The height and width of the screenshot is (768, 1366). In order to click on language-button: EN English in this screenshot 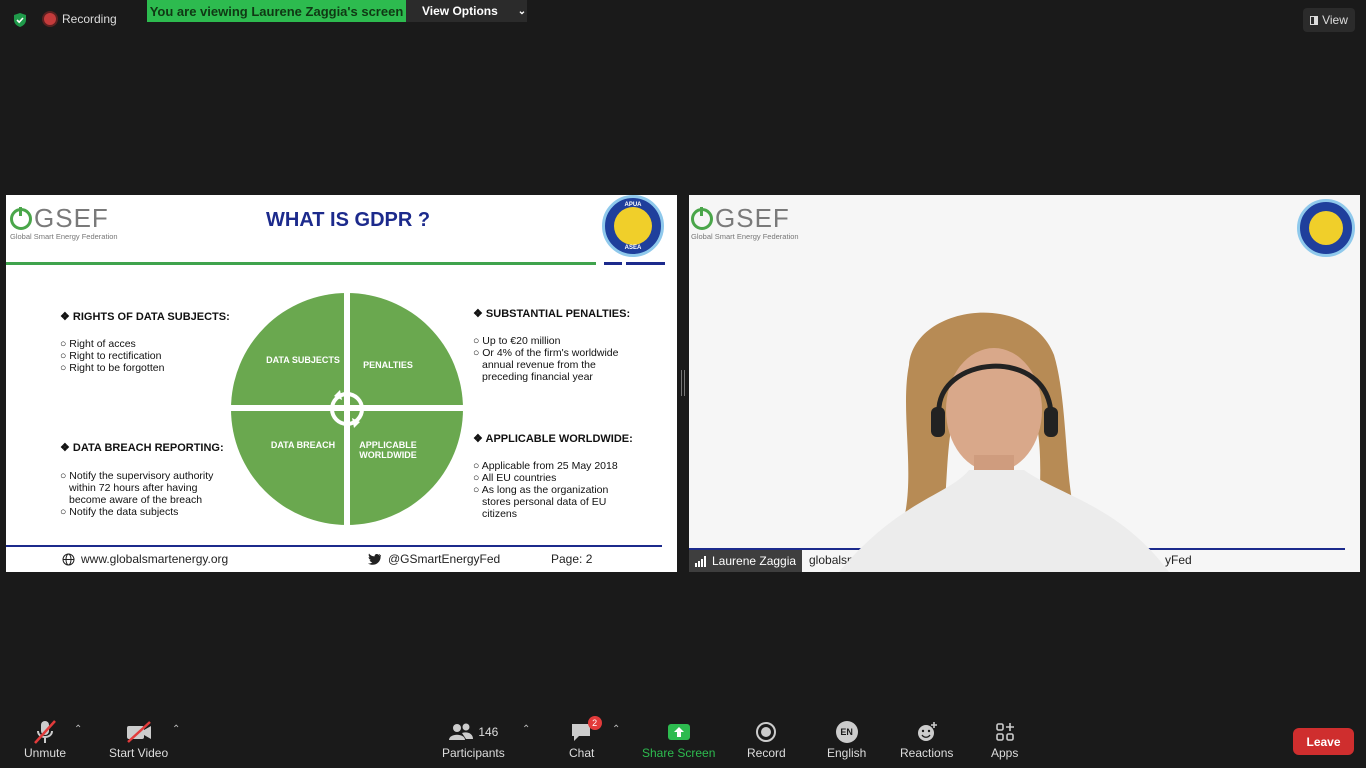, I will do `click(846, 739)`.